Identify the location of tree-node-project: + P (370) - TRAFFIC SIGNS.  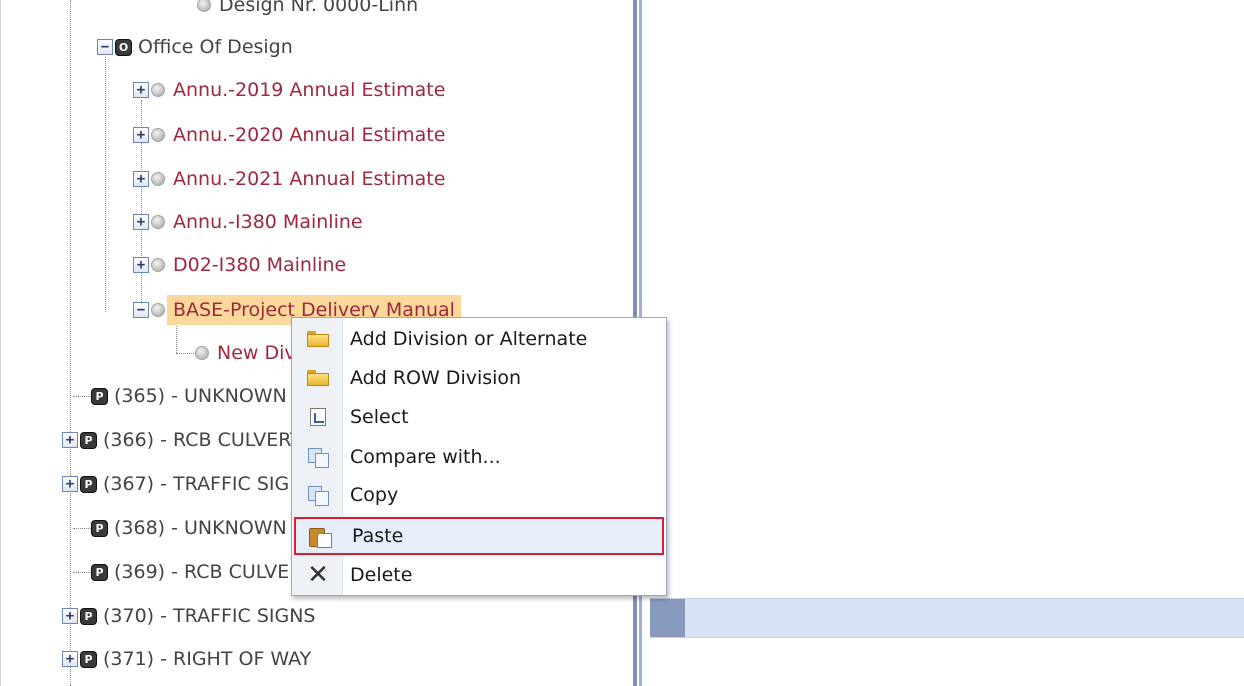
(189, 616).